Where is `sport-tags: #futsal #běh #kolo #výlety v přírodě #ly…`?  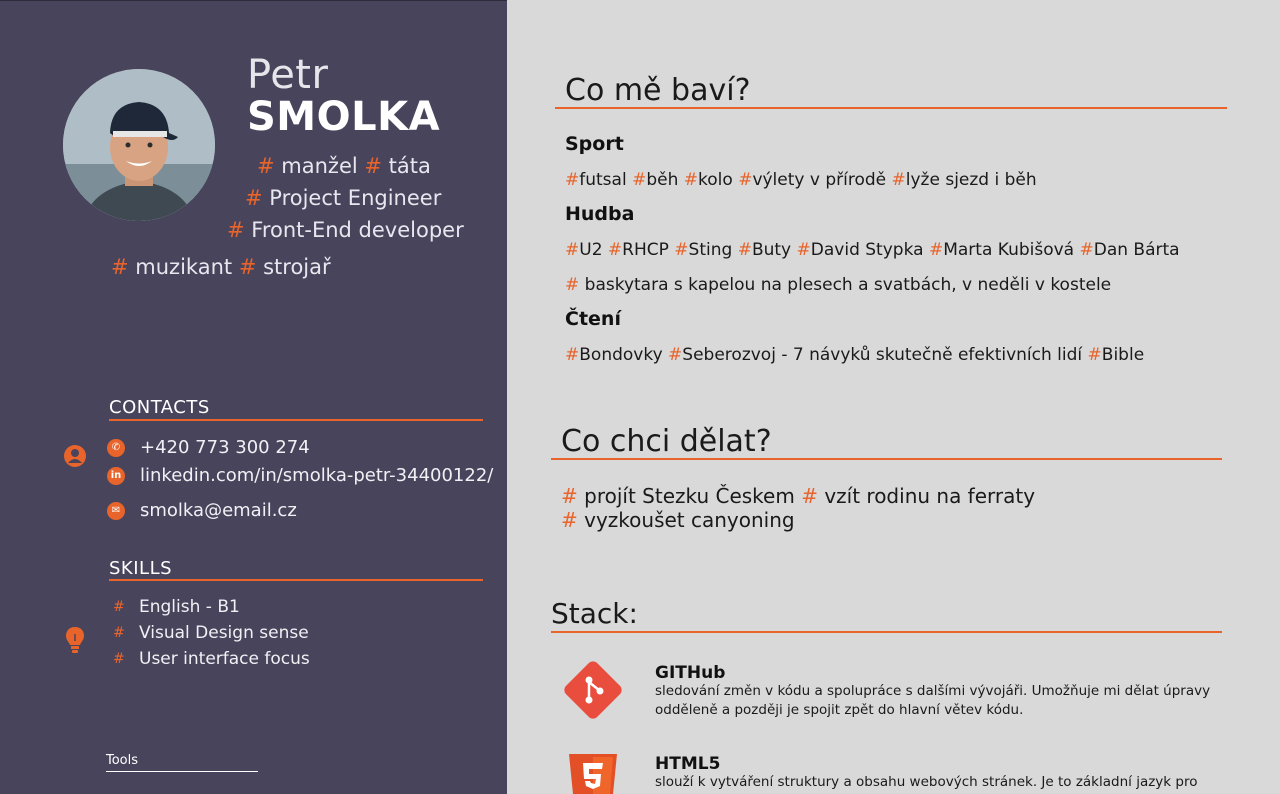
sport-tags: #futsal #běh #kolo #výlety v přírodě #ly… is located at coordinates (801, 180).